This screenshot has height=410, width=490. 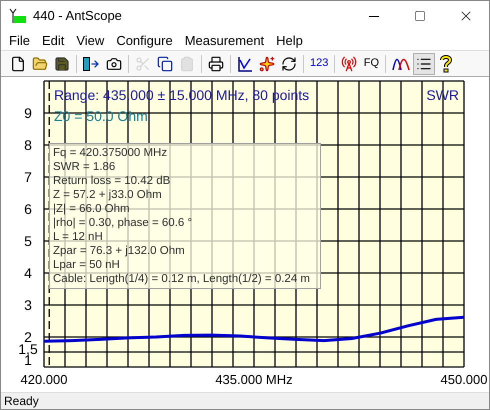 I want to click on menu-item: Measurement, so click(x=224, y=40).